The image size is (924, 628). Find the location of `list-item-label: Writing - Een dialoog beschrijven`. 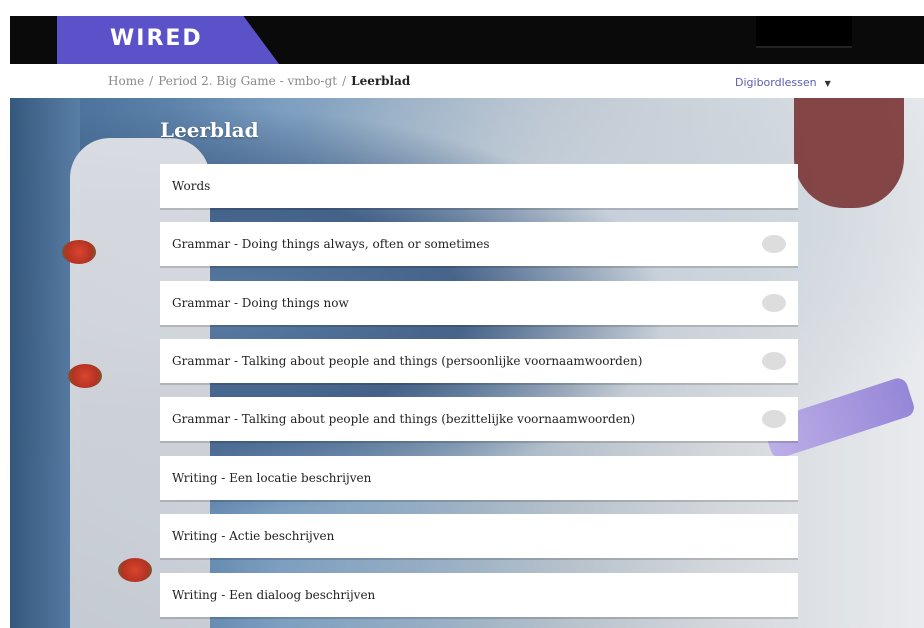

list-item-label: Writing - Een dialoog beschrijven is located at coordinates (274, 595).